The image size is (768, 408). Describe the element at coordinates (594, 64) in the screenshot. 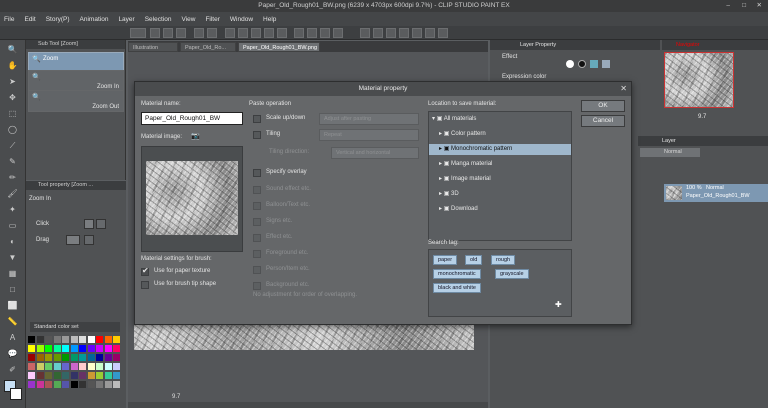

I see `effect-texture-icon` at that location.